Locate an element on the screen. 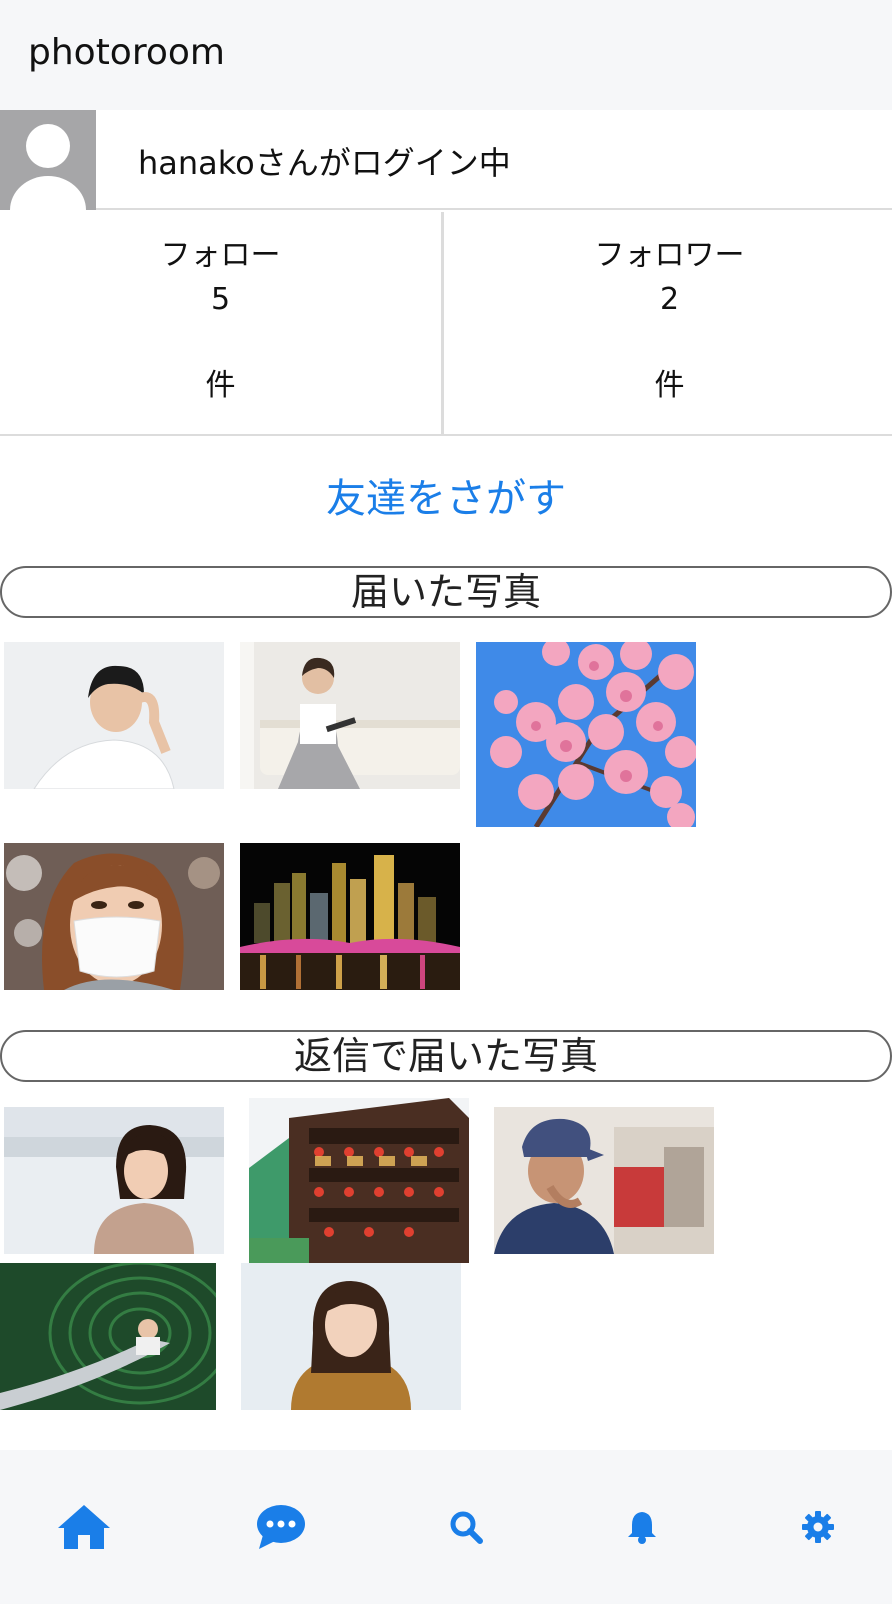 The height and width of the screenshot is (1604, 892). profile-bar: hanakoさんがログイン中 is located at coordinates (446, 160).